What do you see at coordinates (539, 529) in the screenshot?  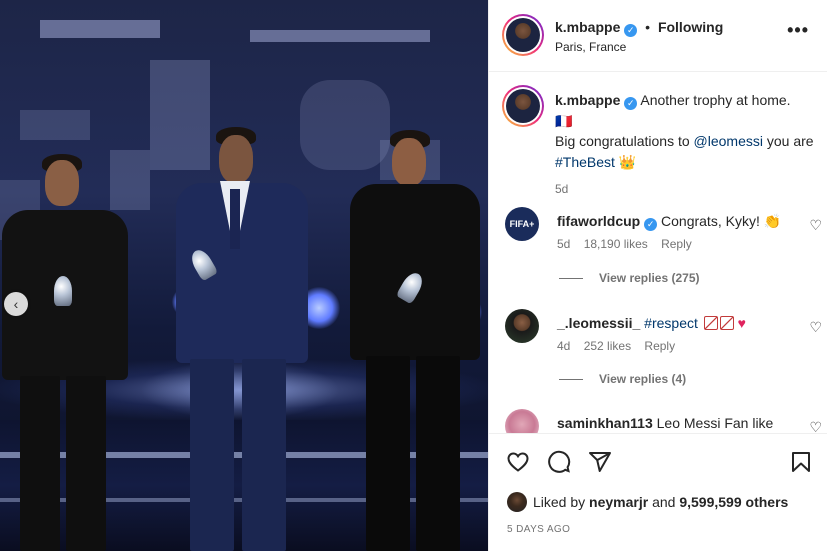 I see `post-timestamp: 5 DAYS AGO` at bounding box center [539, 529].